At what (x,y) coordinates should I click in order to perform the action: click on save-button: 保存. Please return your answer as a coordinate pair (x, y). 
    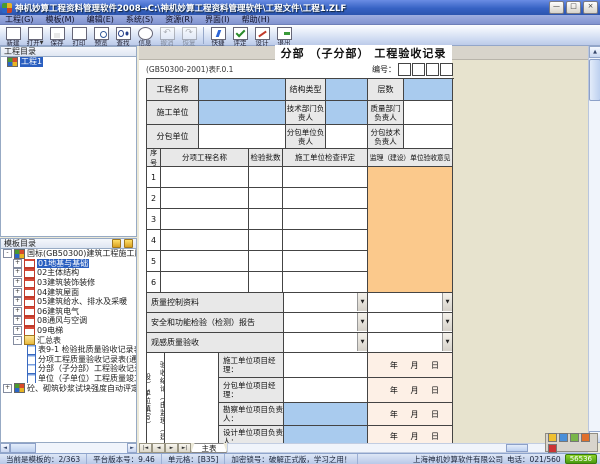
    Looking at the image, I should click on (57, 36).